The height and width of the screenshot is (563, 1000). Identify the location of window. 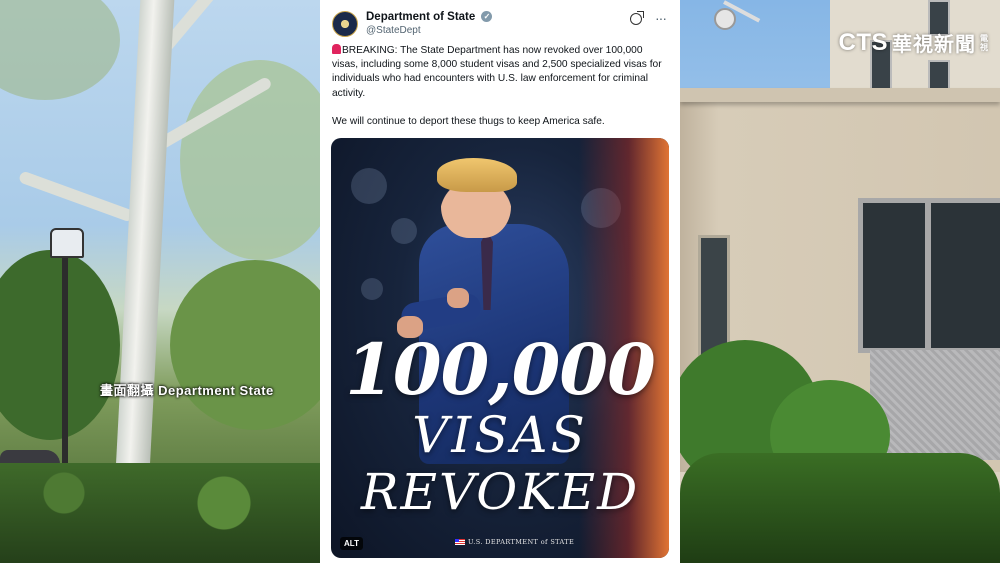
(929, 275).